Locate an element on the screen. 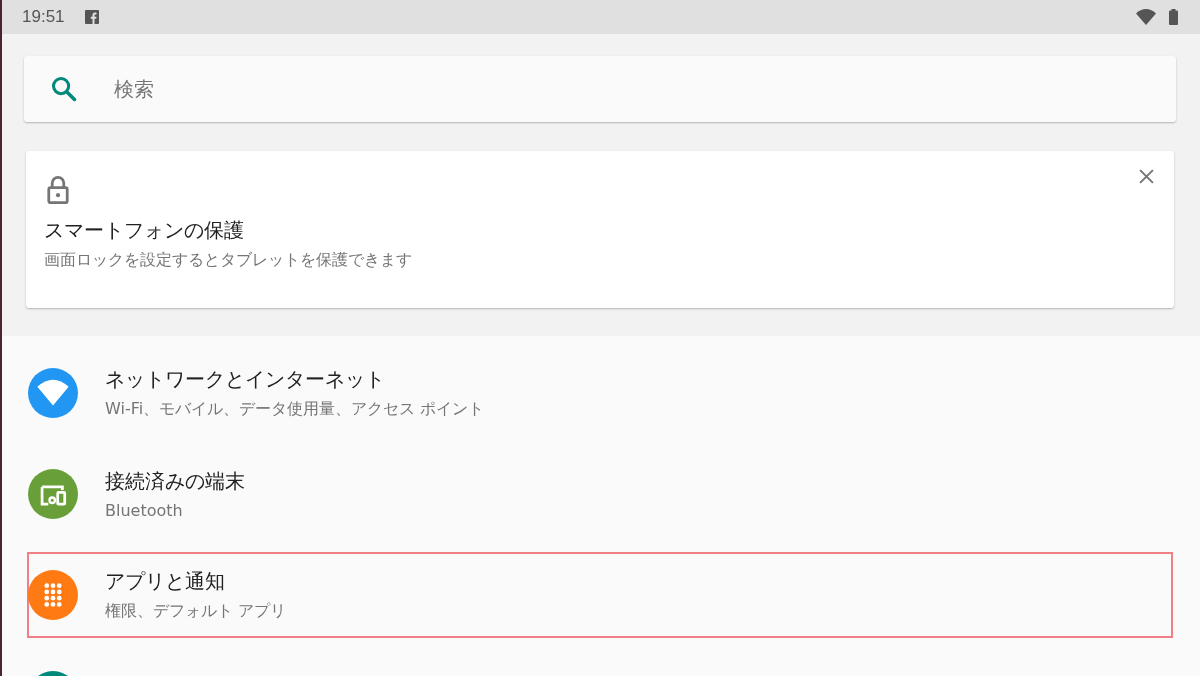  card-subtitle: 画面ロックを設定するとタブレットを保護できます is located at coordinates (228, 260).